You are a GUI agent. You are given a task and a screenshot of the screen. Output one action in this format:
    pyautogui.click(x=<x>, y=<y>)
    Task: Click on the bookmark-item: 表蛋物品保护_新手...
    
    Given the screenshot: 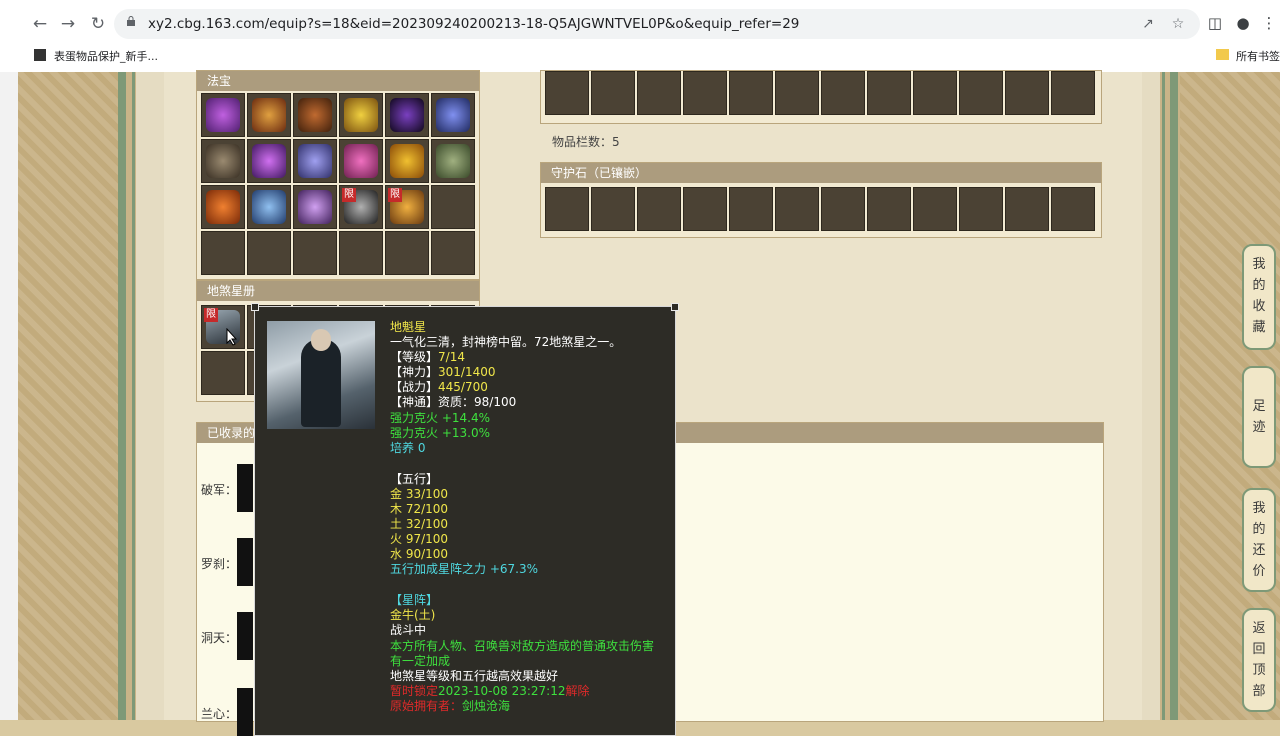 What is the action you would take?
    pyautogui.click(x=106, y=56)
    